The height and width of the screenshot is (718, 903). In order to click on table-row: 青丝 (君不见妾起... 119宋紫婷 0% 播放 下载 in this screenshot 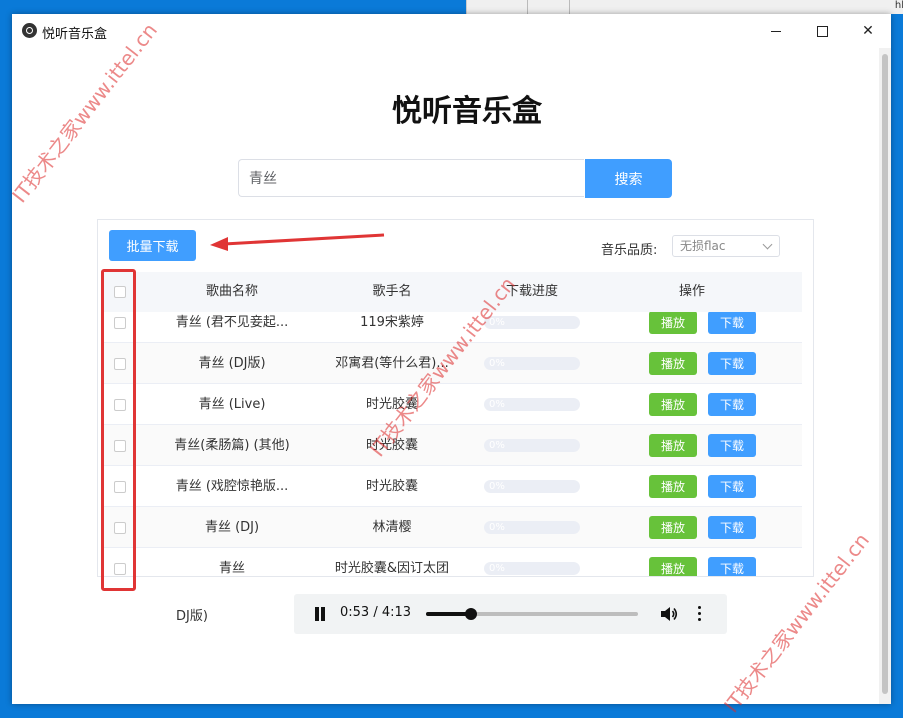, I will do `click(452, 327)`.